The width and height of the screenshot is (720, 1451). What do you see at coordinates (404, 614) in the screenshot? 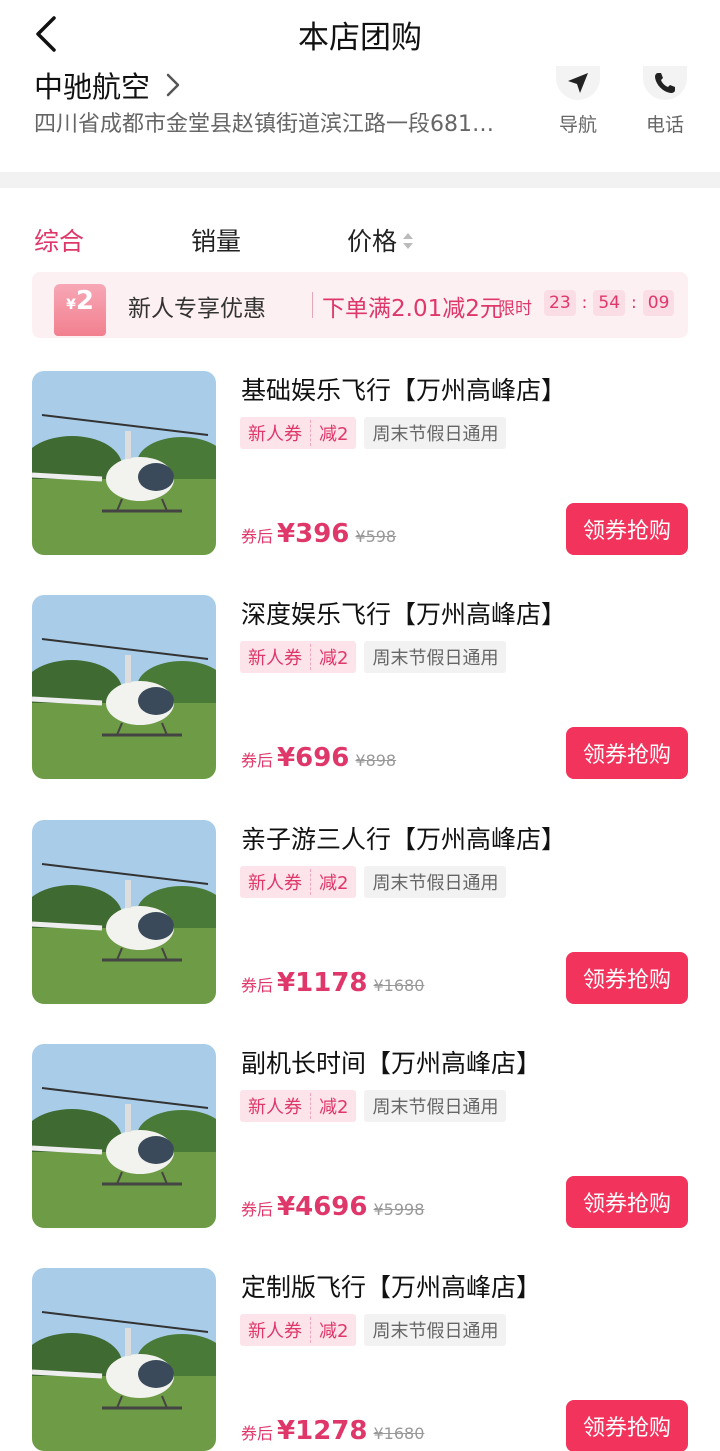
I see `deal-title: 深度娱乐飞行【万州高峰店】` at bounding box center [404, 614].